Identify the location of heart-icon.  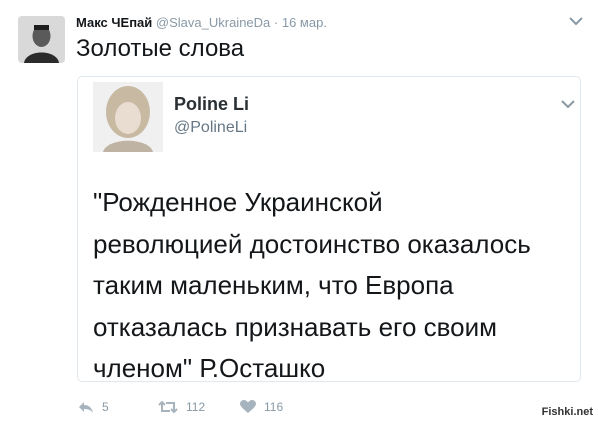
(248, 406).